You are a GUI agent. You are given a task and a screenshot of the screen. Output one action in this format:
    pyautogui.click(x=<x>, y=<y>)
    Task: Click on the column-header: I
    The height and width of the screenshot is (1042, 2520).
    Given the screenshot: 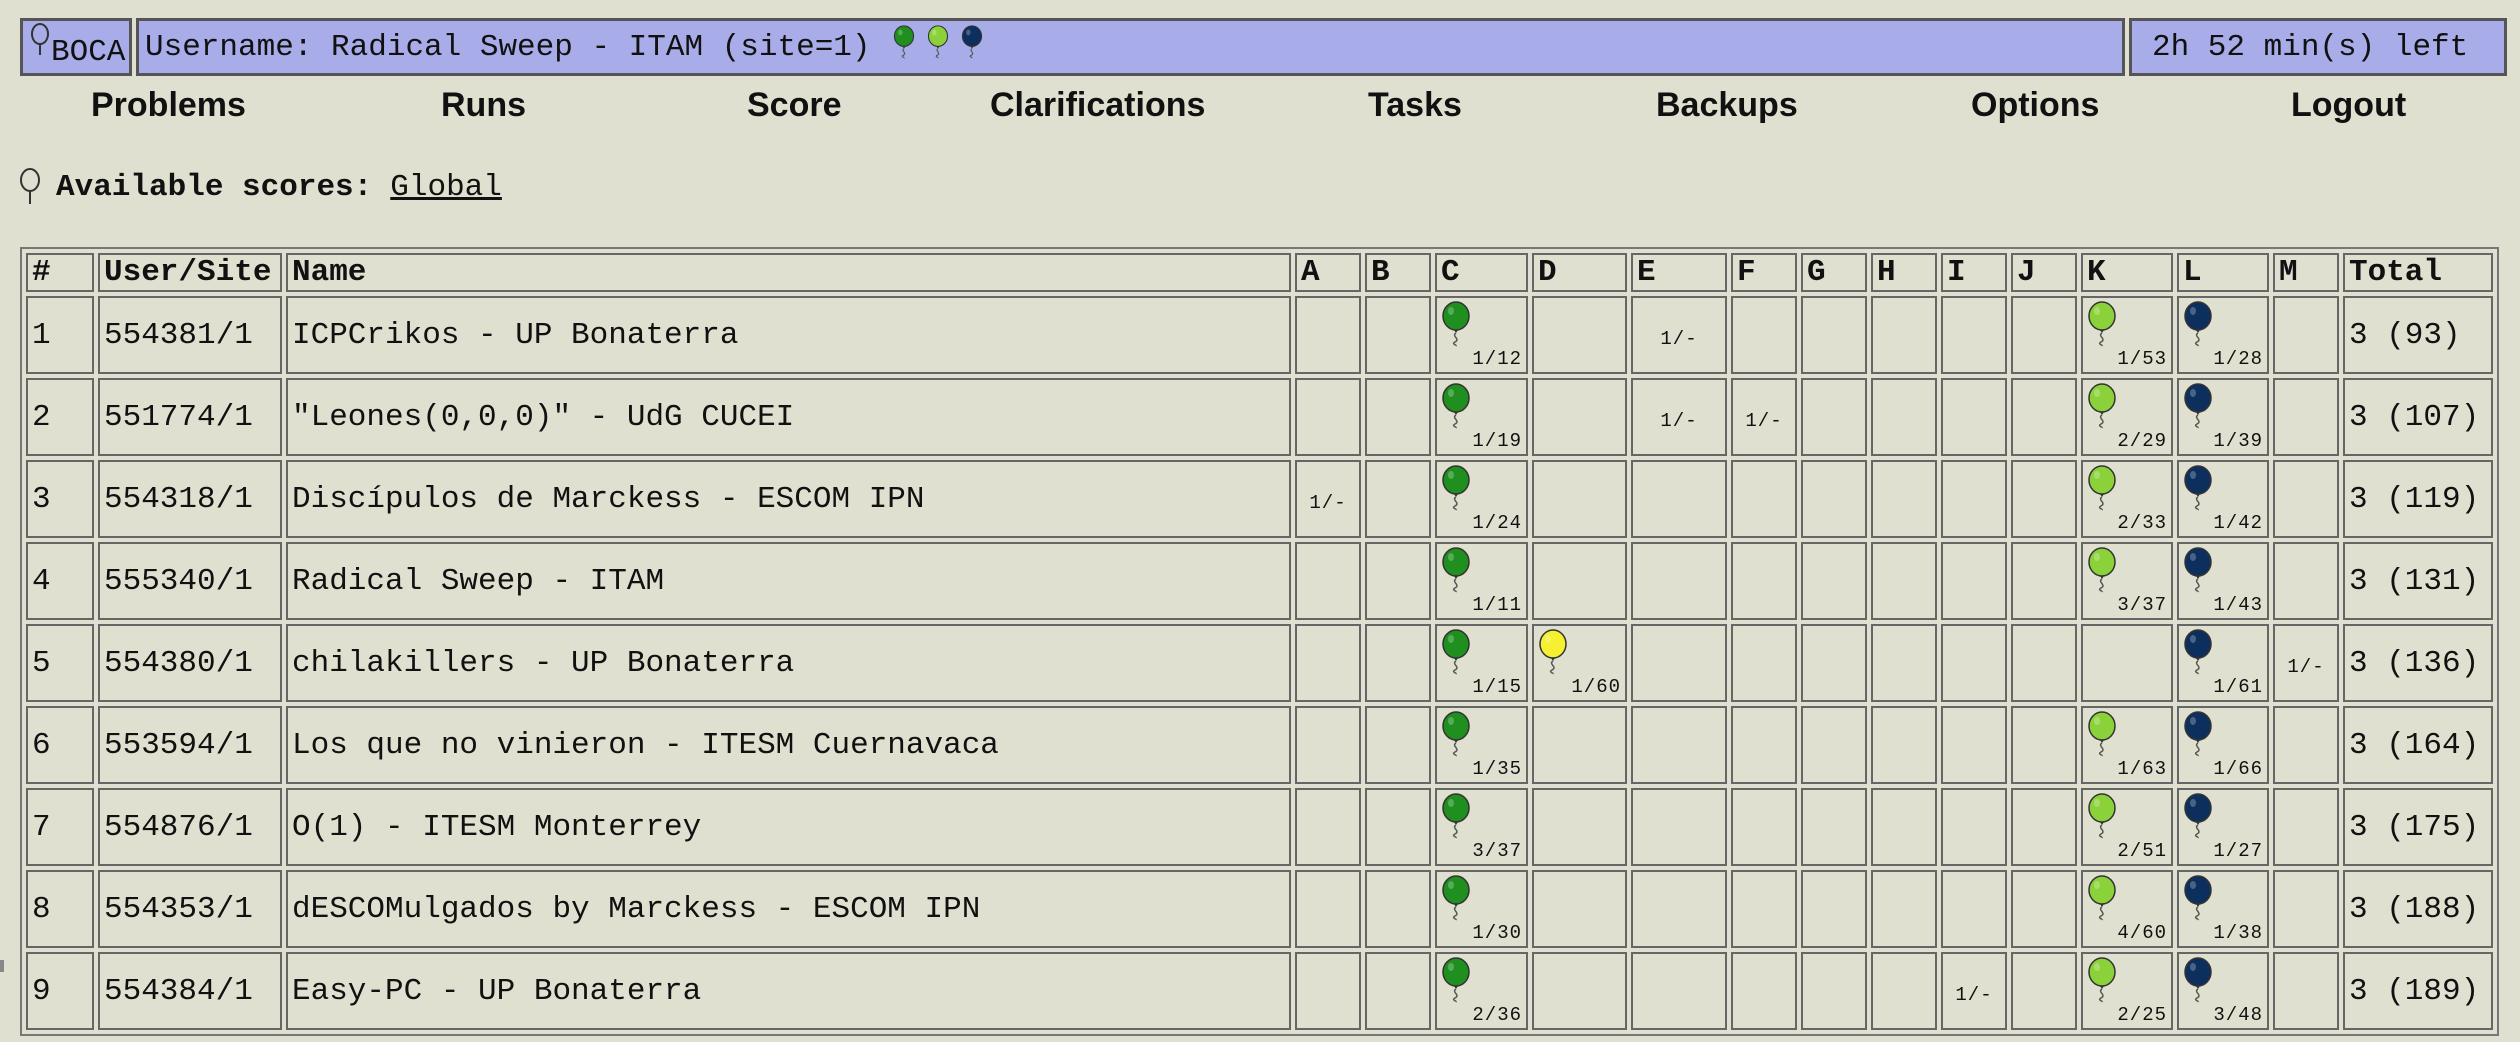 What is the action you would take?
    pyautogui.click(x=1974, y=272)
    